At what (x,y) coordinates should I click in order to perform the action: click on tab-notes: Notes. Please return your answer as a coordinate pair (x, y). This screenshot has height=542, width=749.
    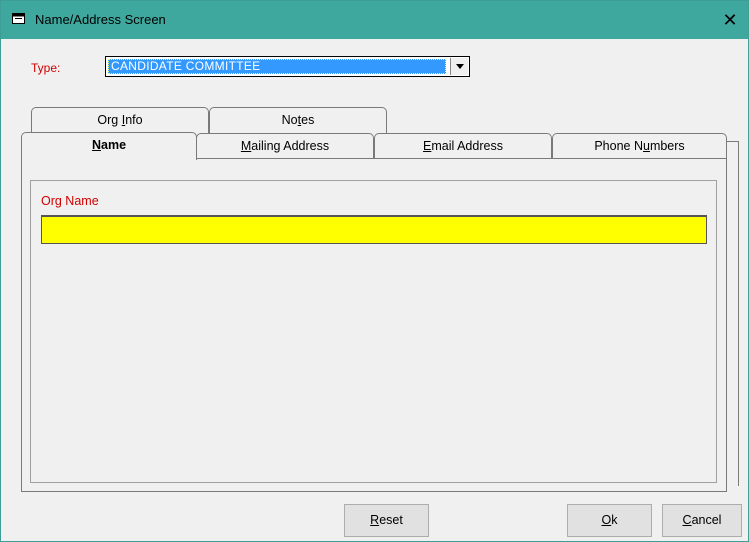
    Looking at the image, I should click on (298, 120).